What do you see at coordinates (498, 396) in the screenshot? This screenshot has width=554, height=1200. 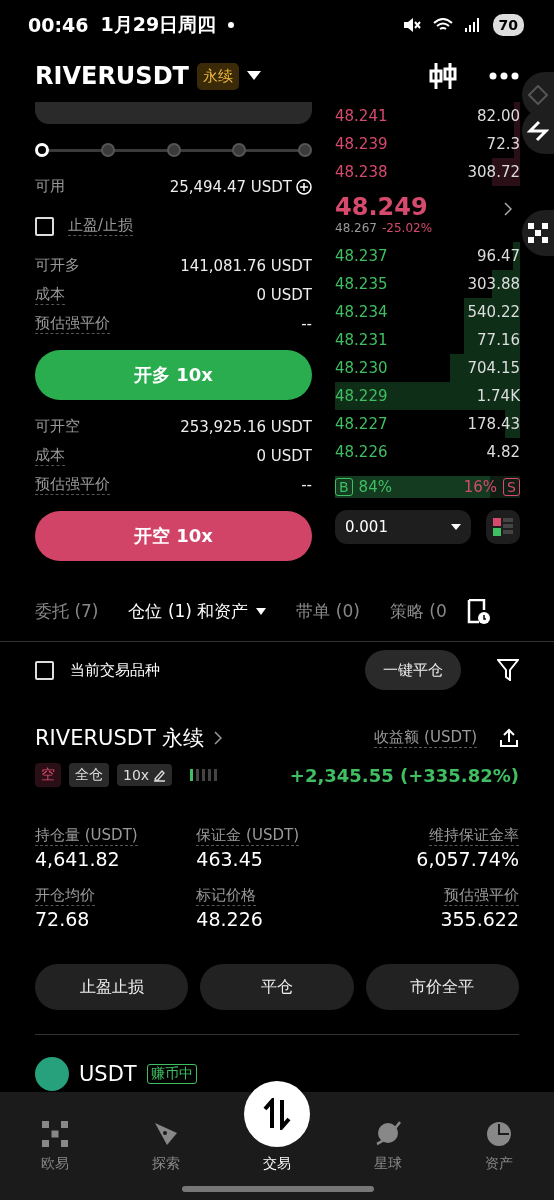 I see `order-book-size: 1.74K` at bounding box center [498, 396].